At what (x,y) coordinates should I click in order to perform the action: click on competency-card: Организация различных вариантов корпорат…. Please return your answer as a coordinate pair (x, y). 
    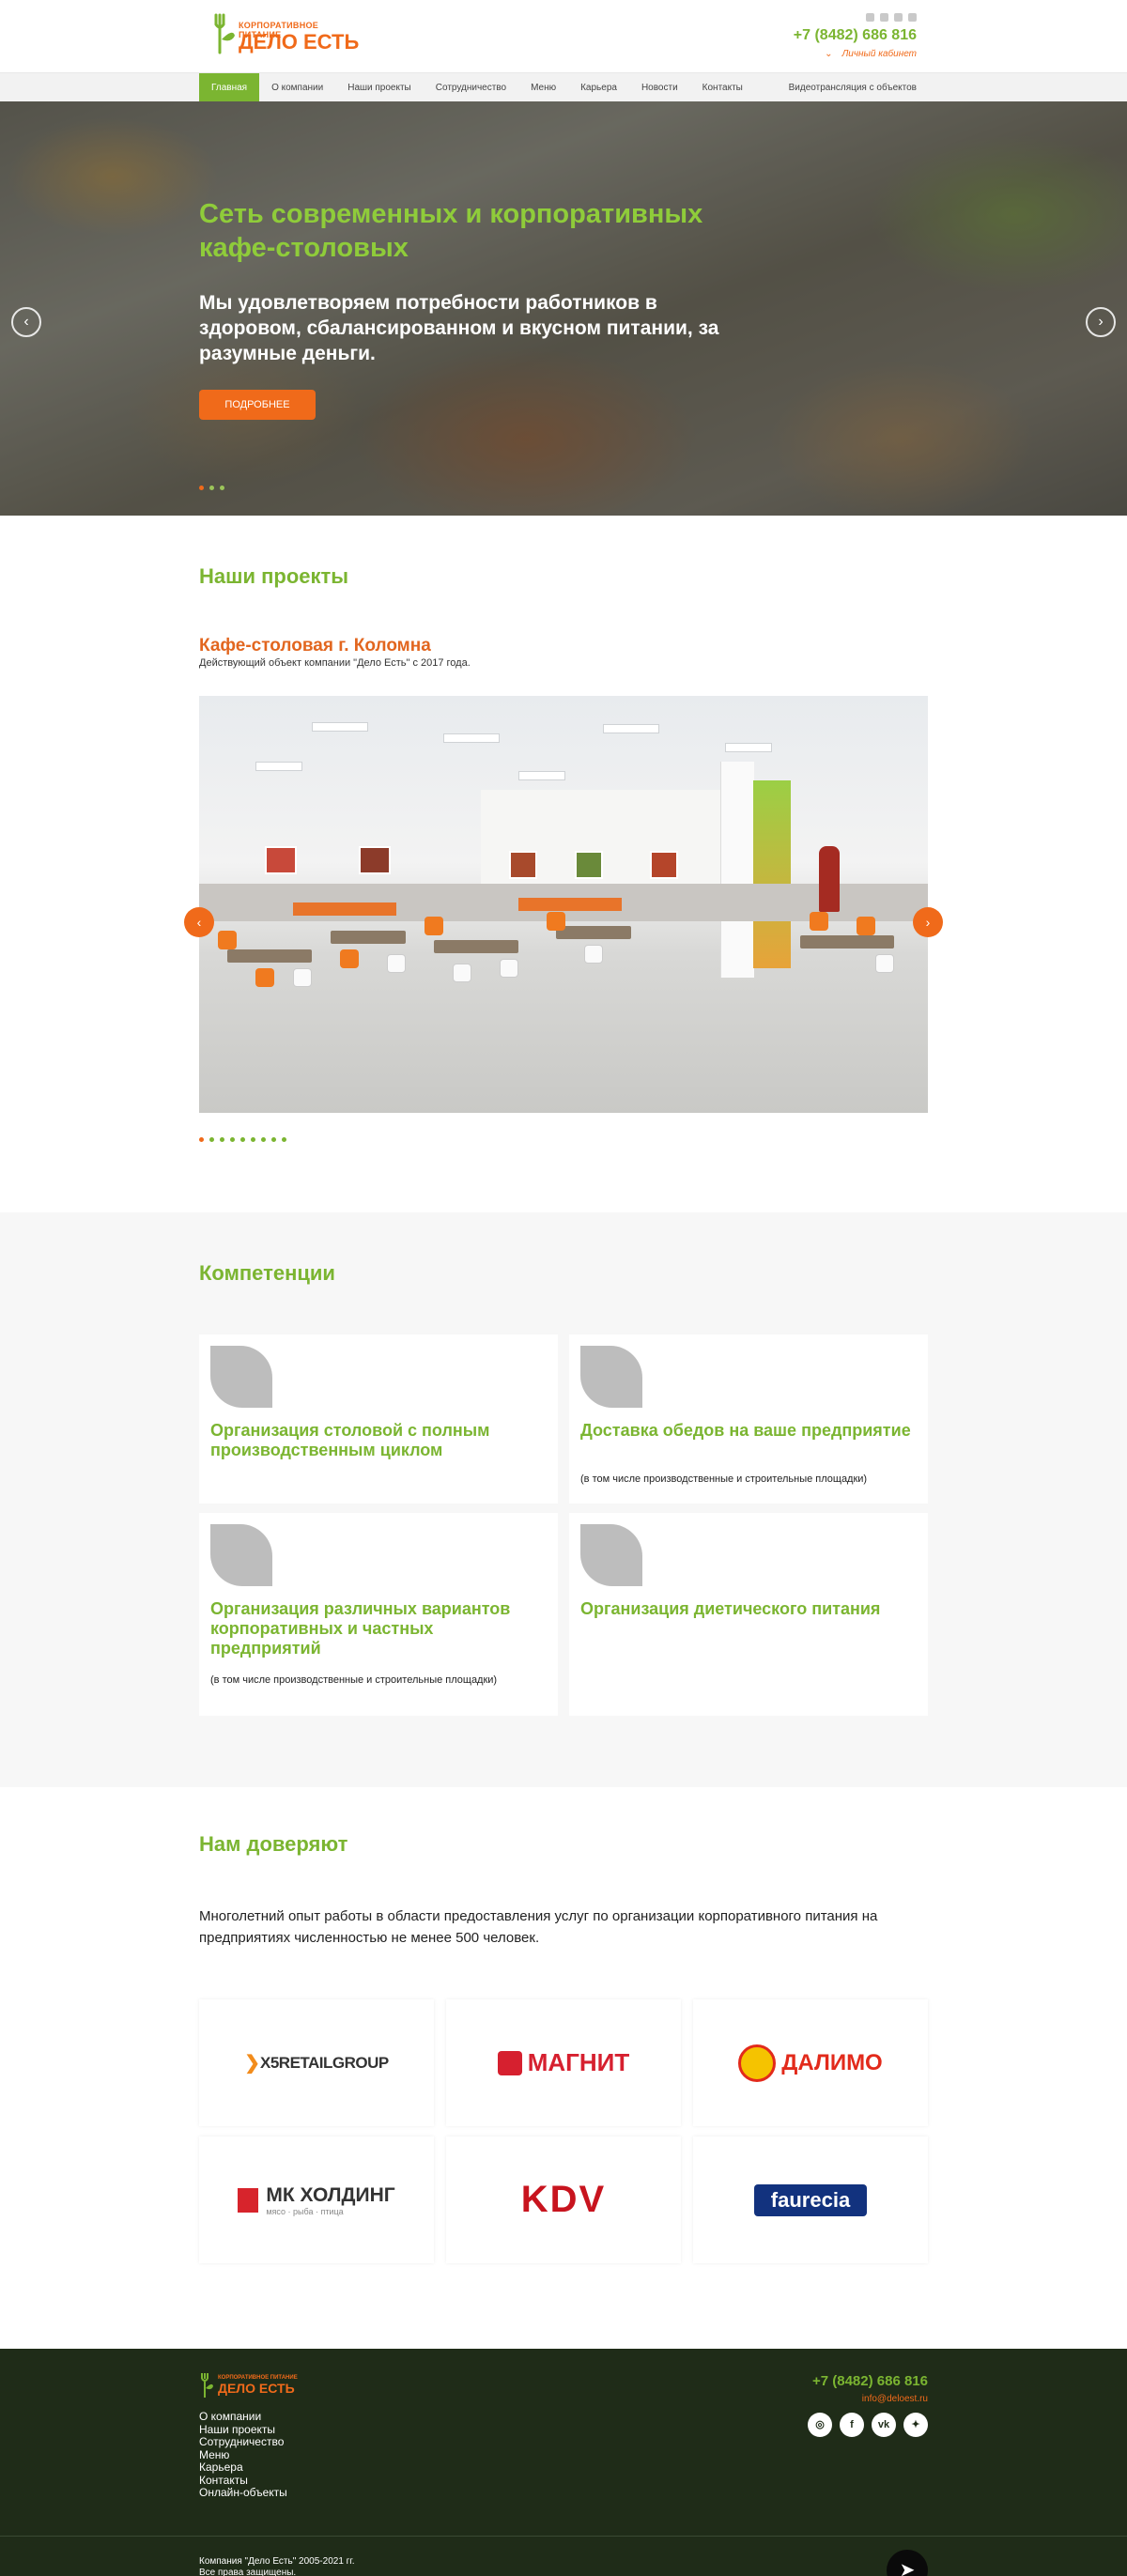
    Looking at the image, I should click on (379, 1614).